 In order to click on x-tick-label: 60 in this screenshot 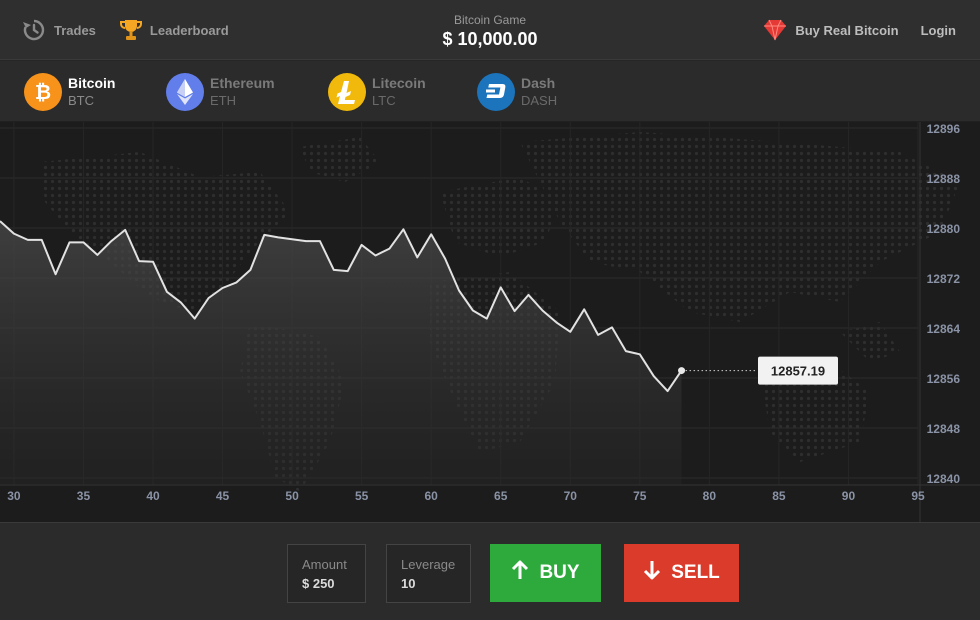, I will do `click(432, 496)`.